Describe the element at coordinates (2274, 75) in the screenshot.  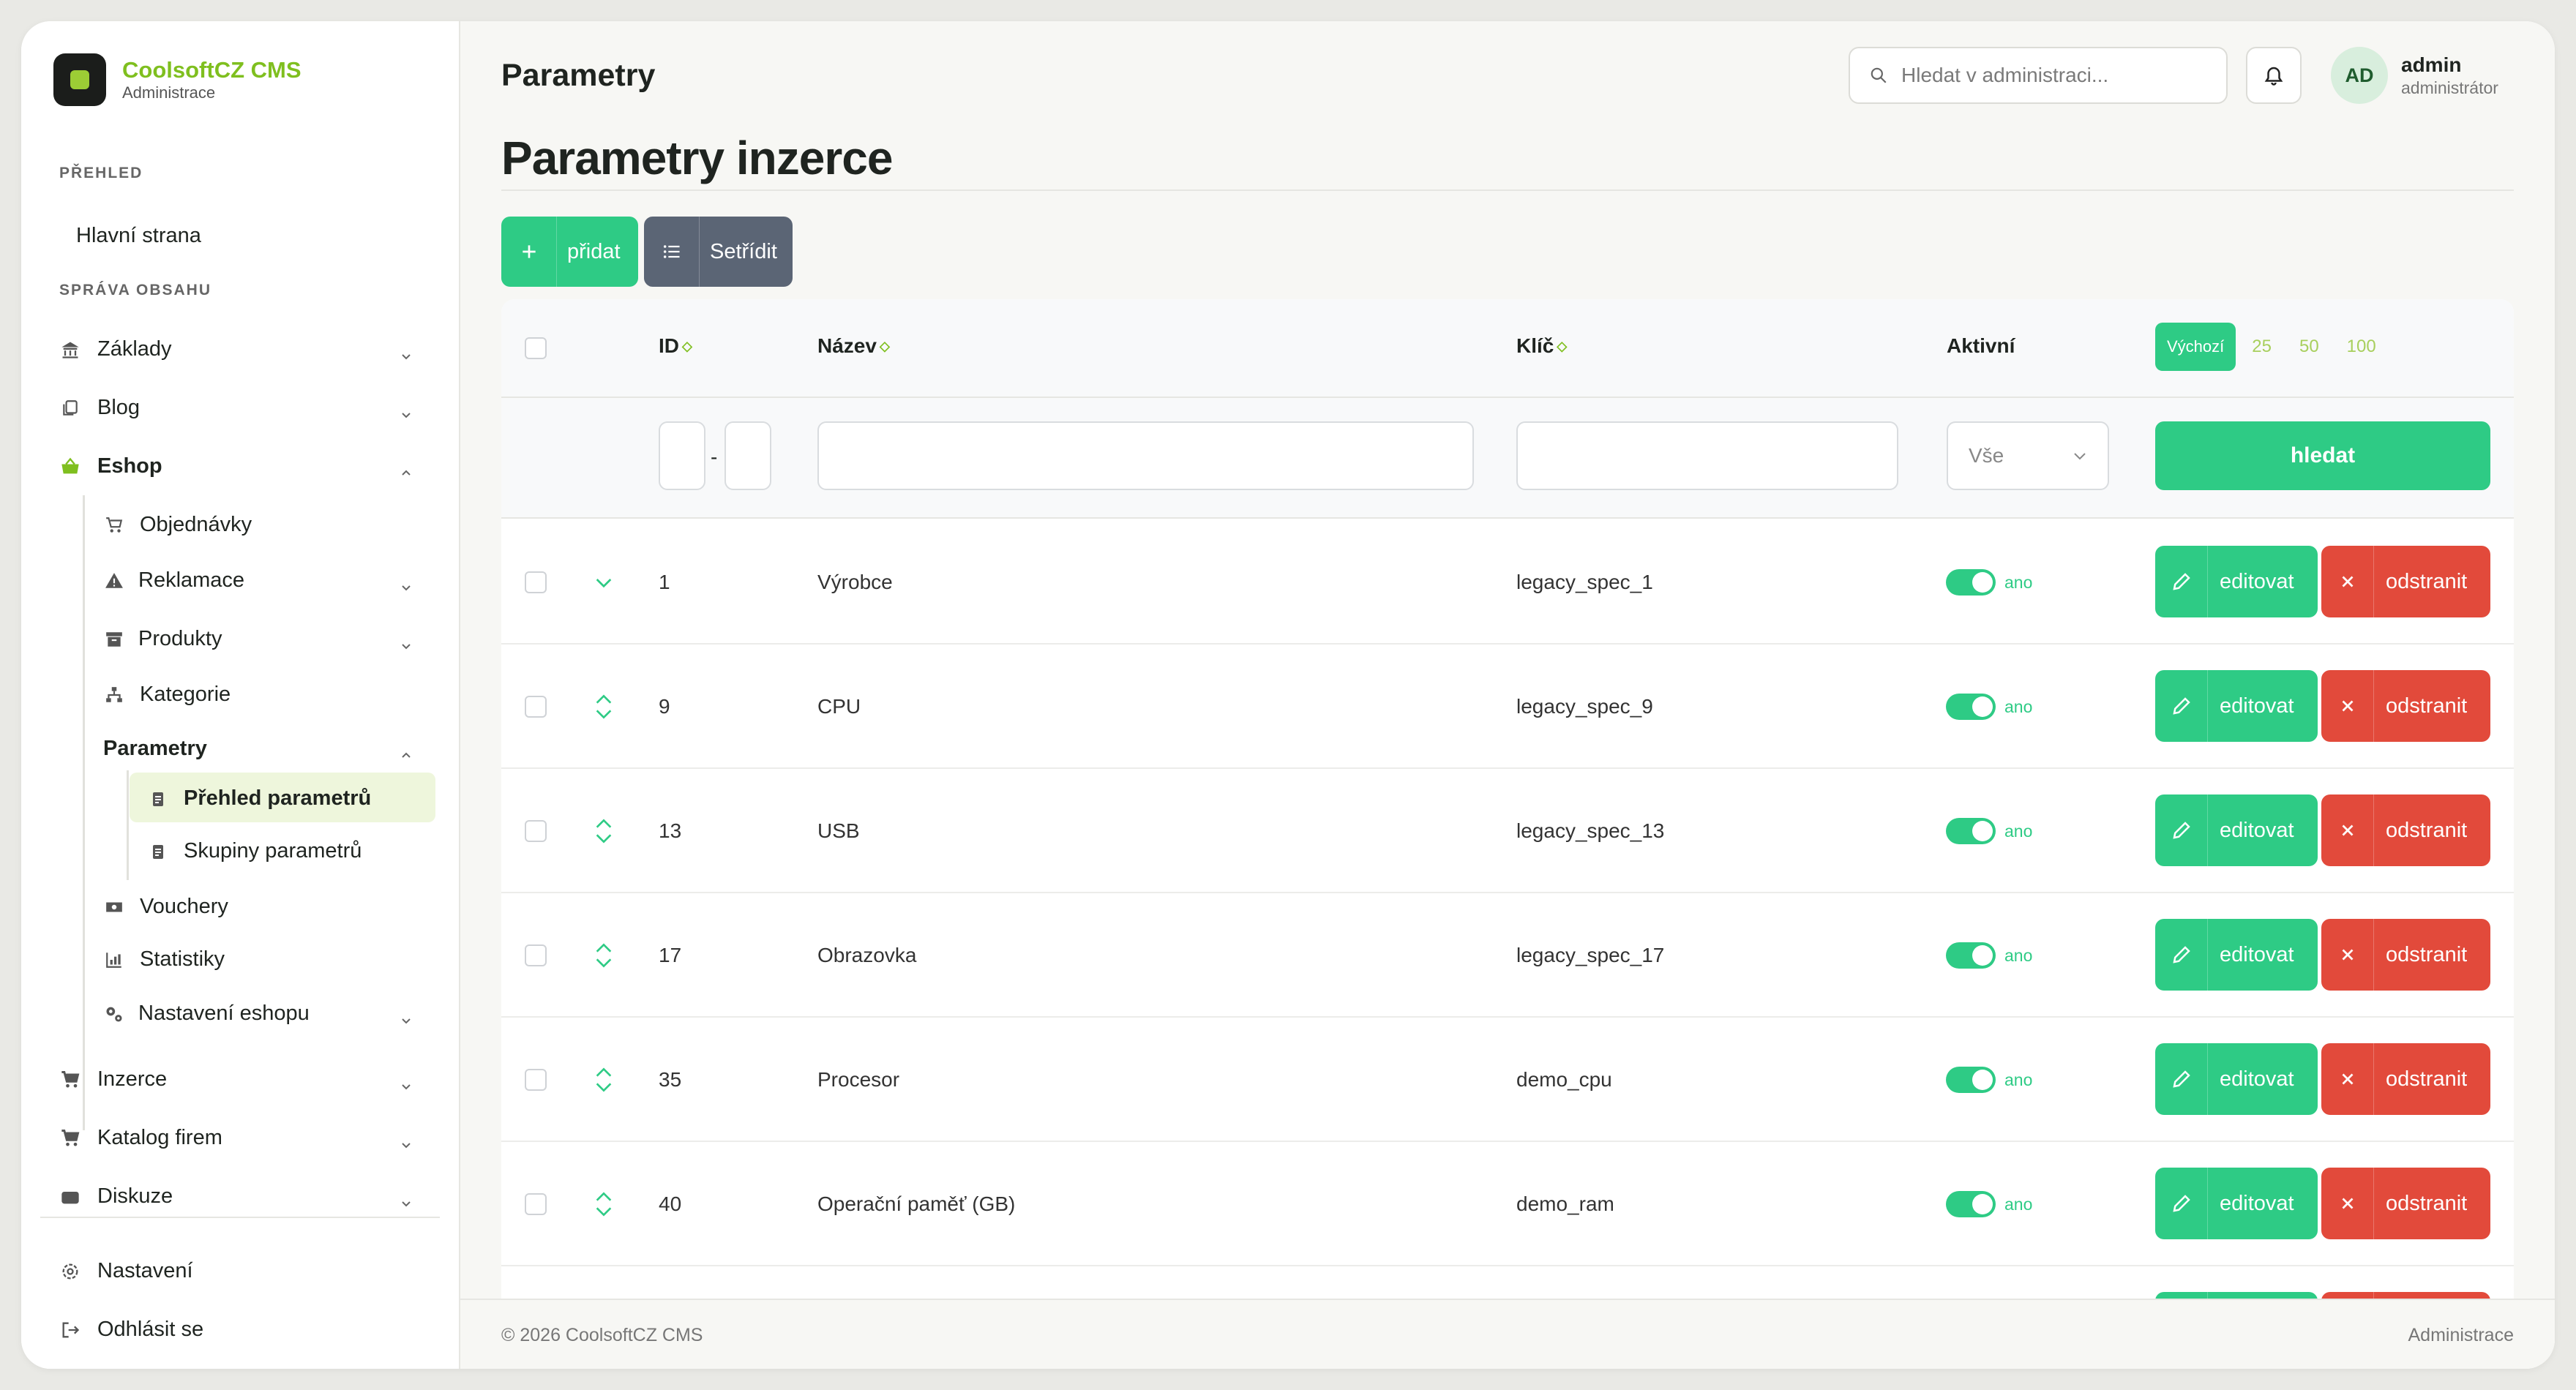
I see `notifications-button` at that location.